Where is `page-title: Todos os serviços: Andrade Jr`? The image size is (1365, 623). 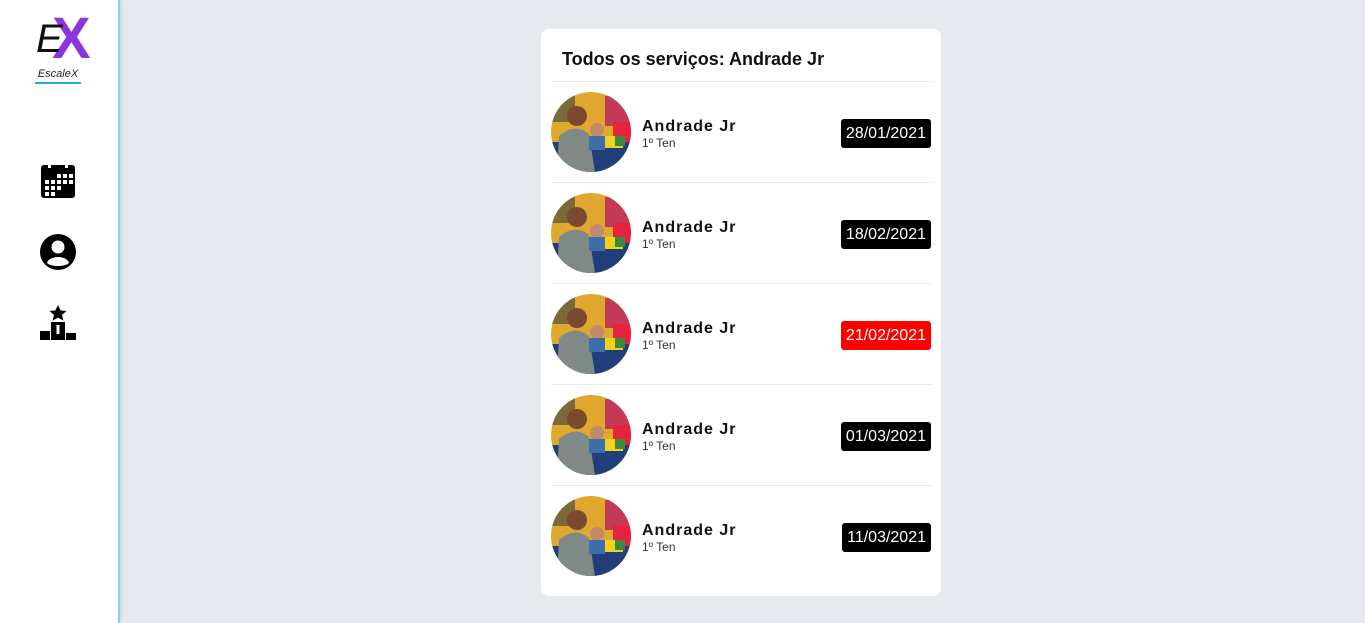
page-title: Todos os serviços: Andrade Jr is located at coordinates (693, 59).